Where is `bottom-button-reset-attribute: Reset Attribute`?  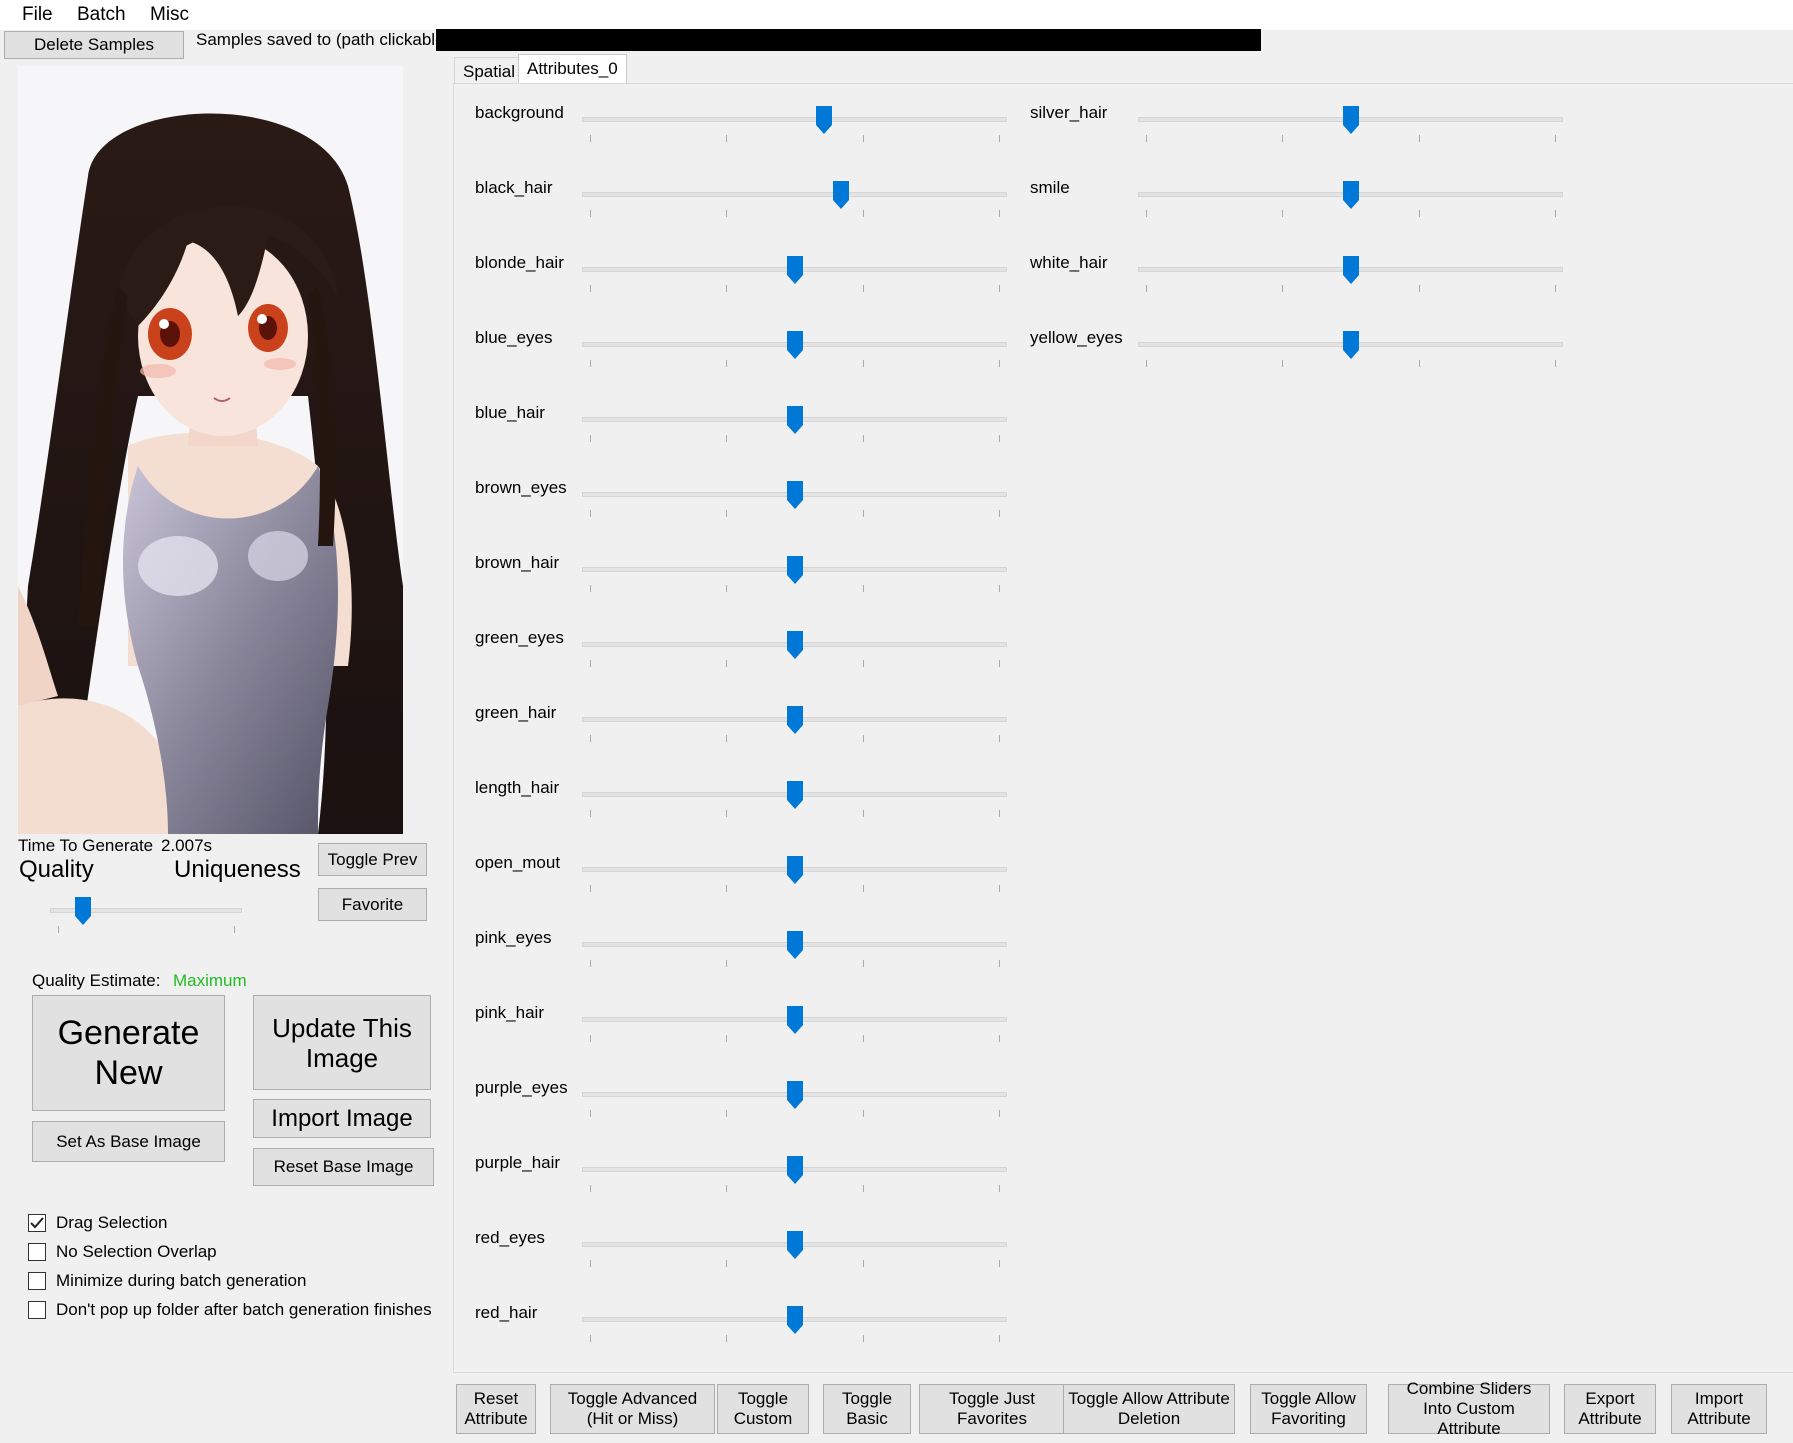
bottom-button-reset-attribute: Reset Attribute is located at coordinates (496, 1409).